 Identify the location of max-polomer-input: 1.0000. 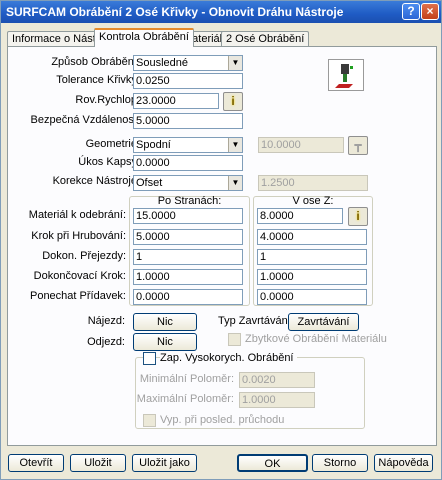
(277, 400).